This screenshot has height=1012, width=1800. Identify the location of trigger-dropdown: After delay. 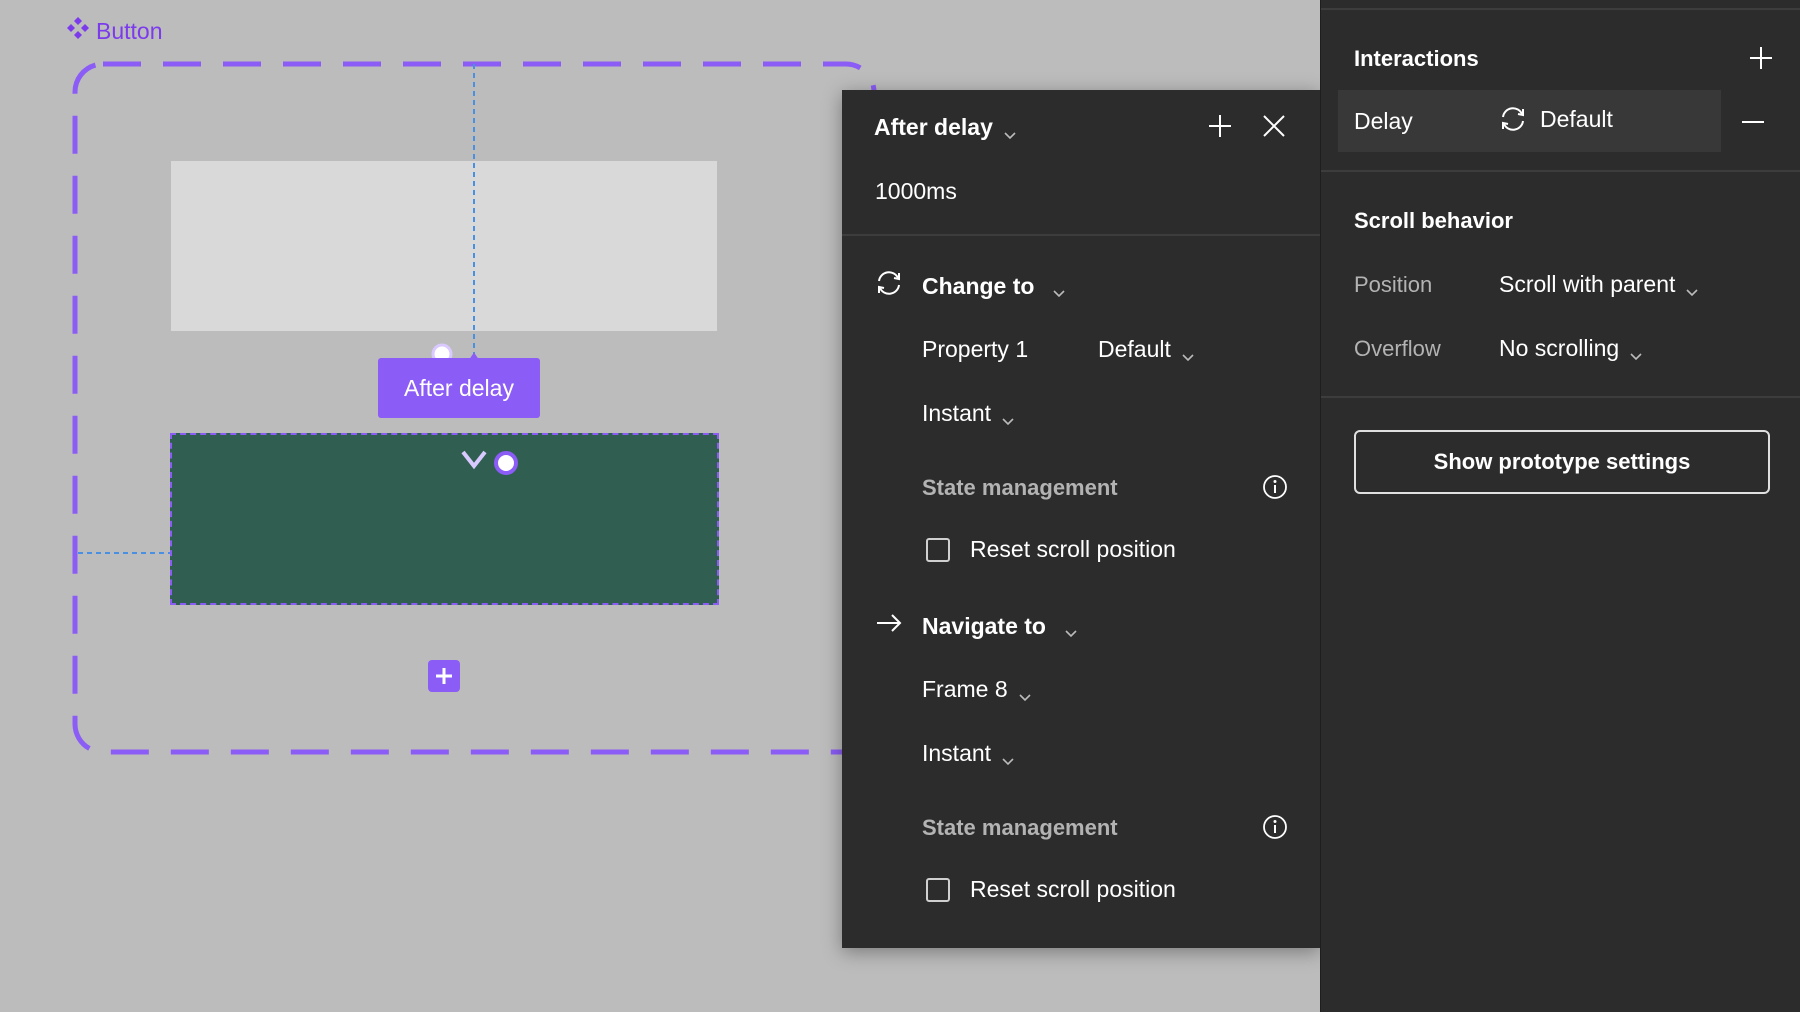
(945, 127).